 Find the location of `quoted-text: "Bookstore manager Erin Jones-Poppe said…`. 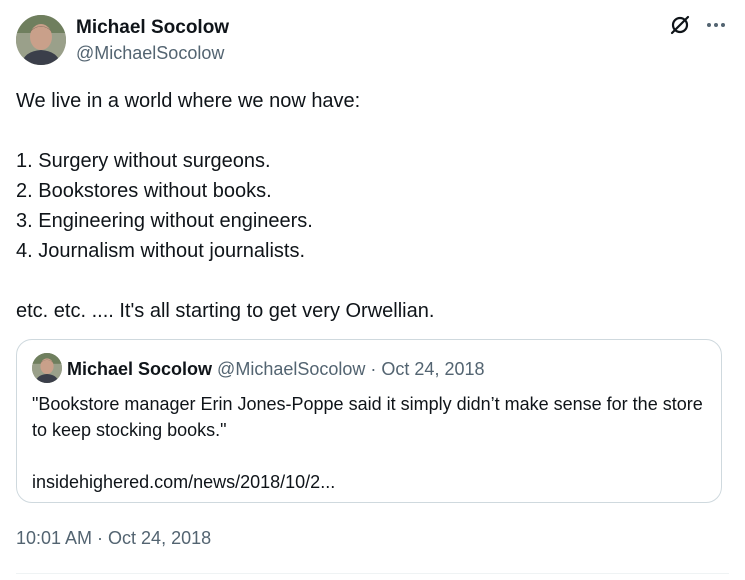

quoted-text: "Bookstore manager Erin Jones-Poppe said… is located at coordinates (367, 417).